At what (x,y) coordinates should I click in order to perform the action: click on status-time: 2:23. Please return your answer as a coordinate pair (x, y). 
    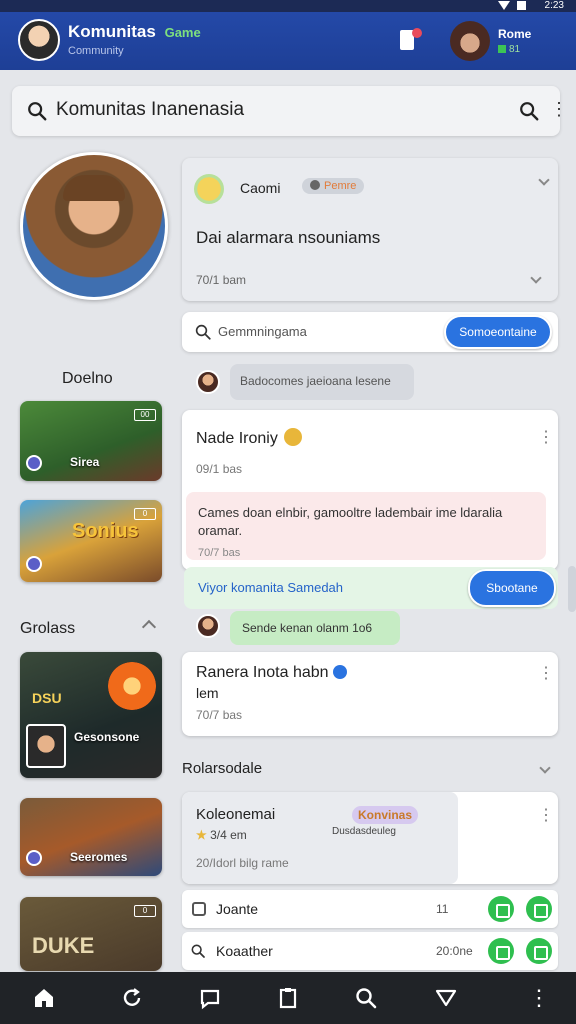
    Looking at the image, I should click on (554, 5).